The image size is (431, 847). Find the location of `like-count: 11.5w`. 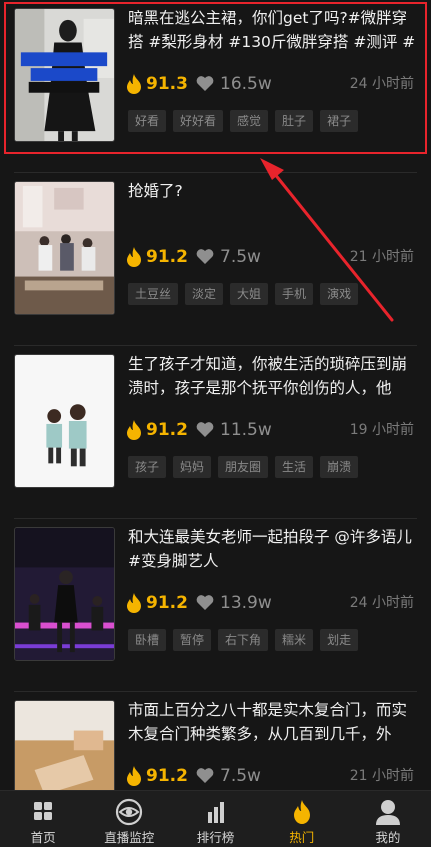

like-count: 11.5w is located at coordinates (246, 430).